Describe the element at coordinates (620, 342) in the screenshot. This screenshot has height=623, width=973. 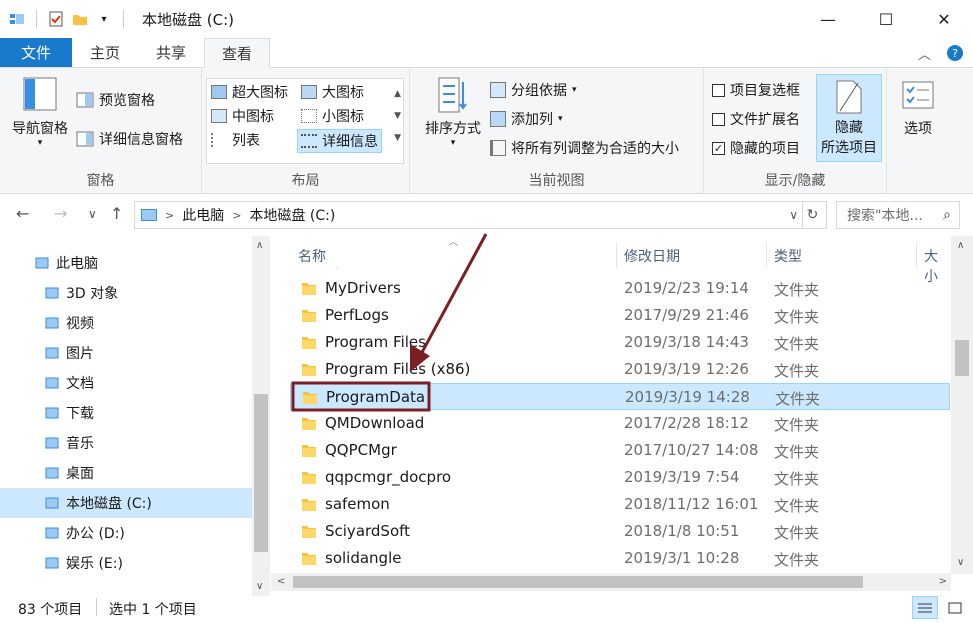
I see `file-row: Program Files 2019/3/18 14:43 文件夹` at that location.